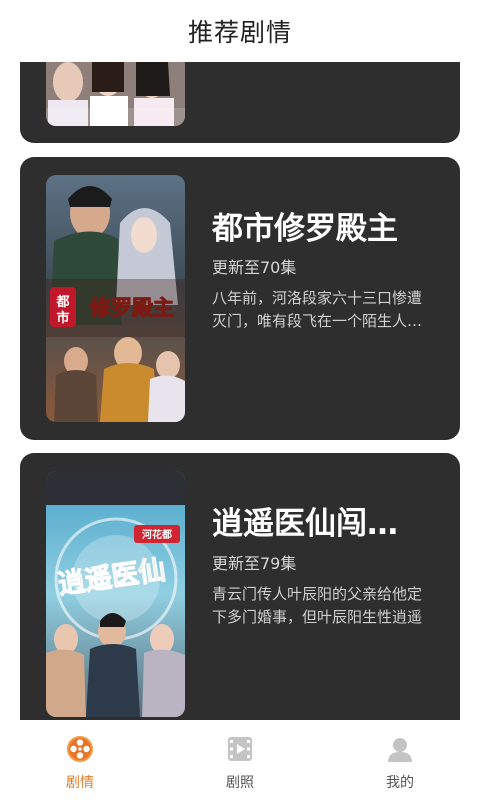  Describe the element at coordinates (240, 783) in the screenshot. I see `tab-label: 剧照` at that location.